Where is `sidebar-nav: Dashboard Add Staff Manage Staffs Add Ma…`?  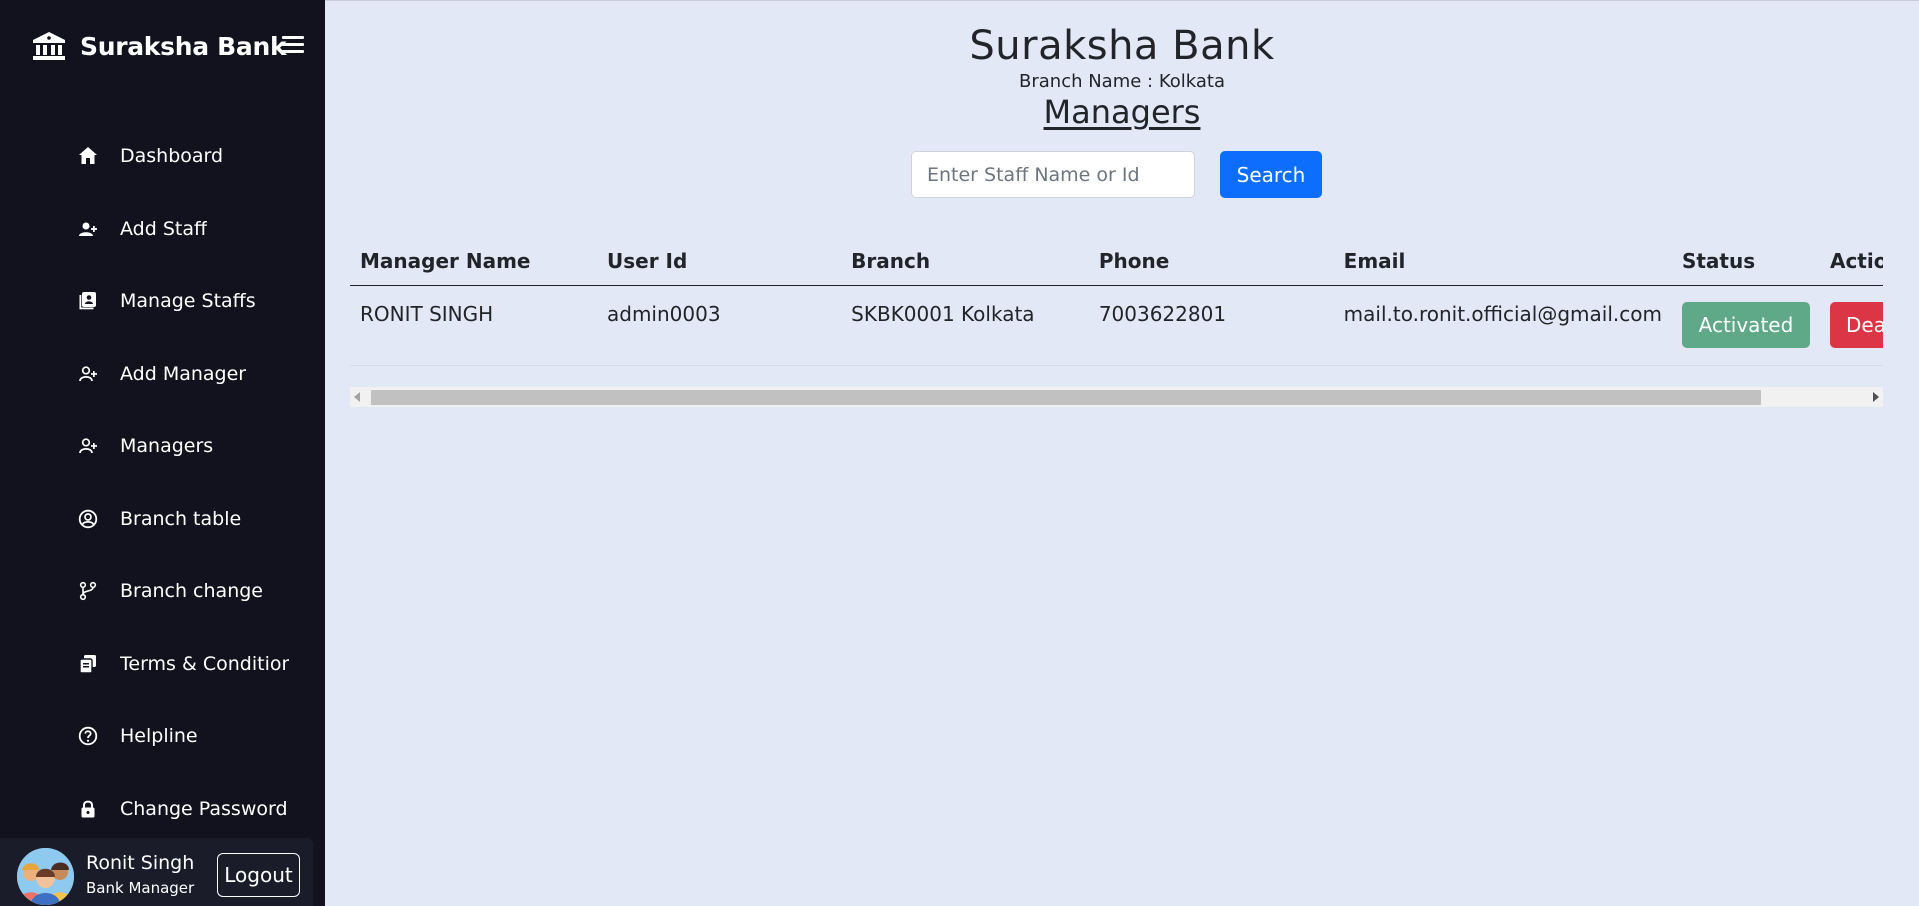 sidebar-nav: Dashboard Add Staff Manage Staffs Add Ma… is located at coordinates (162, 482).